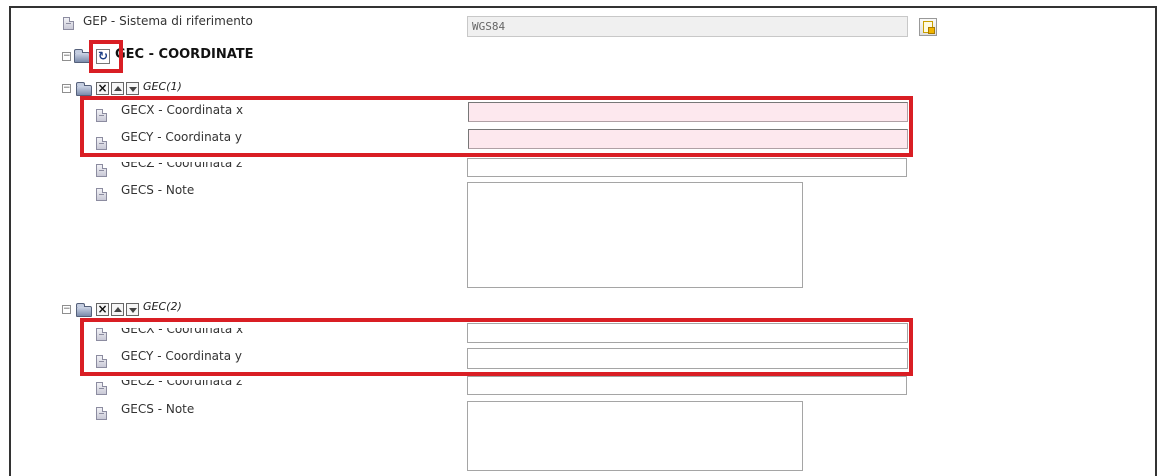 Image resolution: width=1162 pixels, height=476 pixels. I want to click on instance-title: GEC(1), so click(162, 86).